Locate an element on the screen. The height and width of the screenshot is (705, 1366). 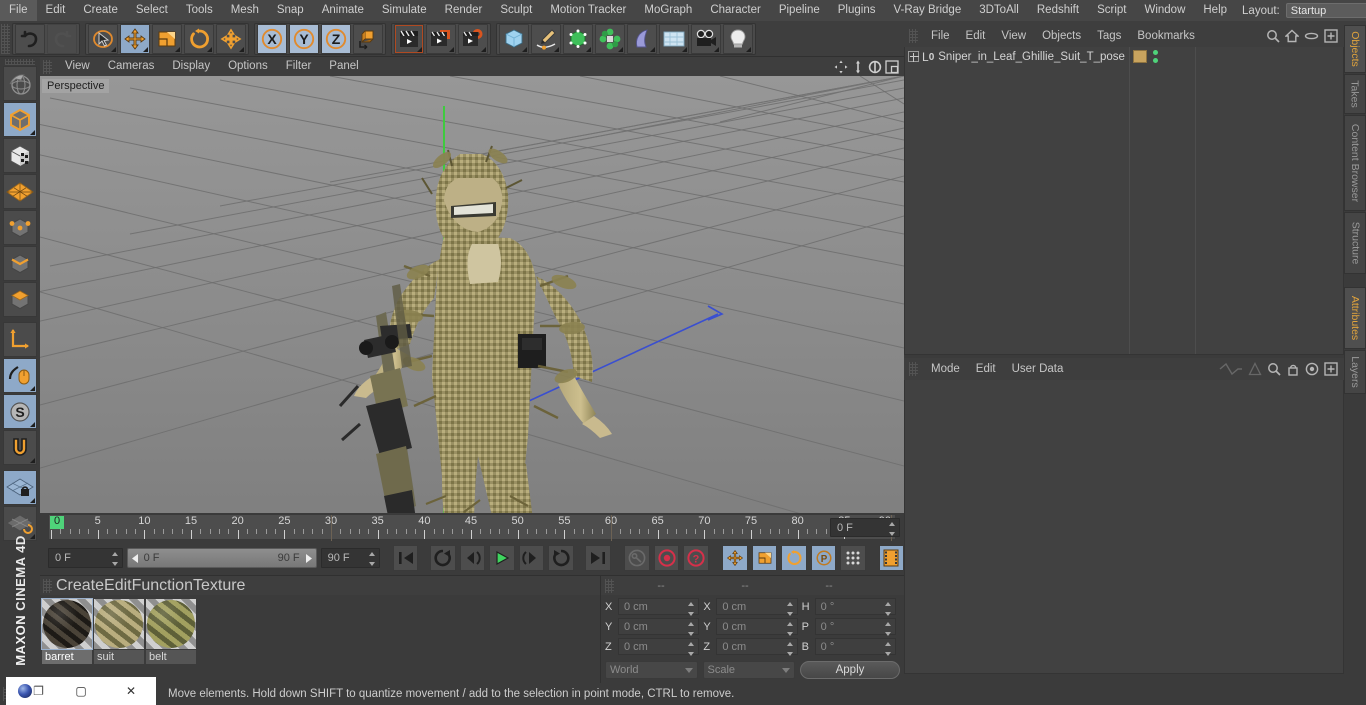
object-menu-objects: Objects is located at coordinates (1061, 36).